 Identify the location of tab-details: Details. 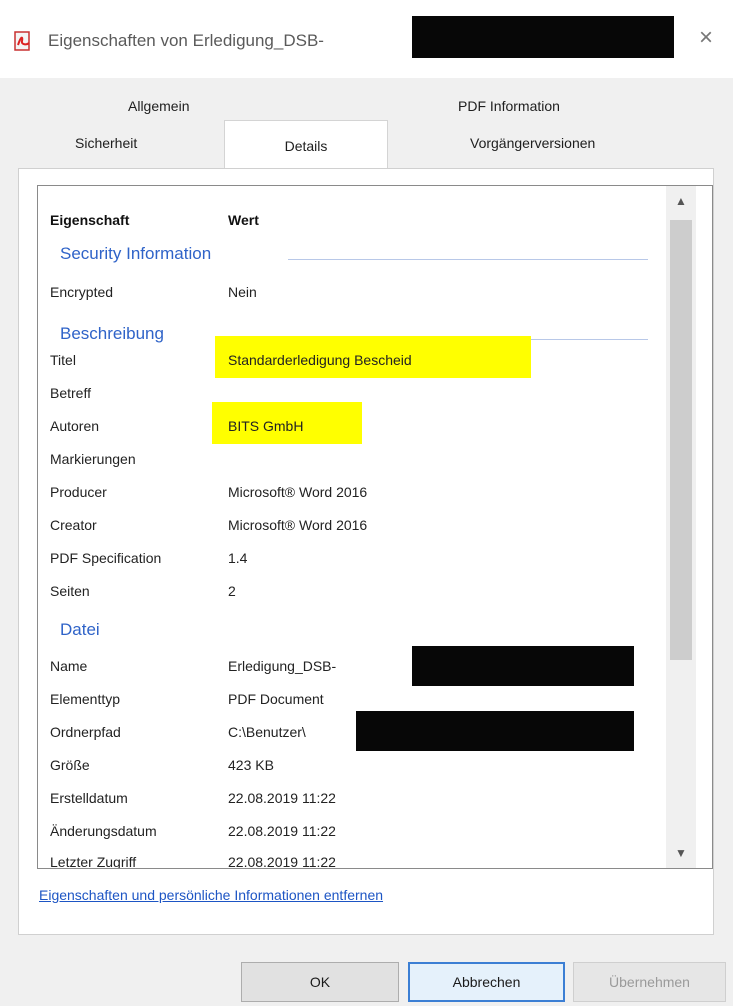
(306, 145).